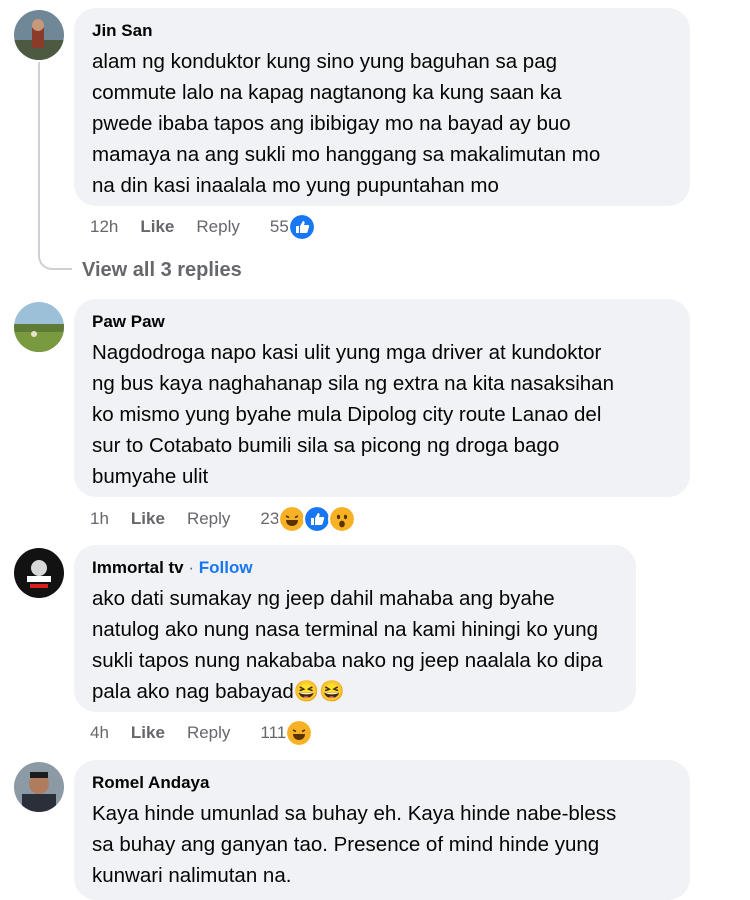 This screenshot has width=750, height=900. I want to click on follow-button: Follow, so click(226, 567).